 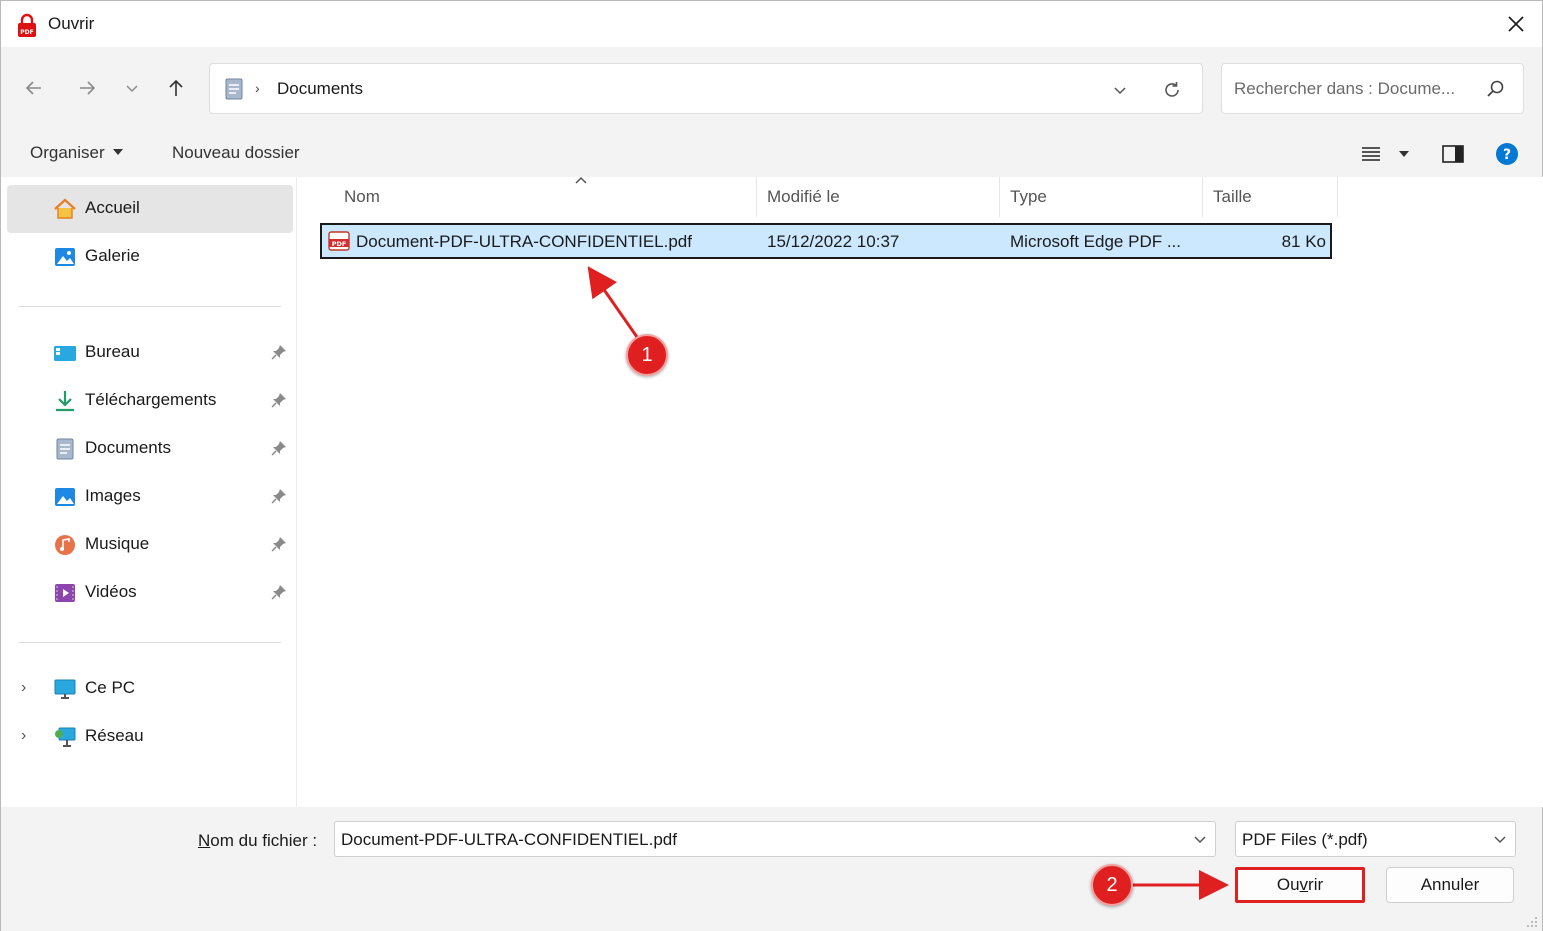 What do you see at coordinates (545, 196) in the screenshot?
I see `column-header-name: Nom` at bounding box center [545, 196].